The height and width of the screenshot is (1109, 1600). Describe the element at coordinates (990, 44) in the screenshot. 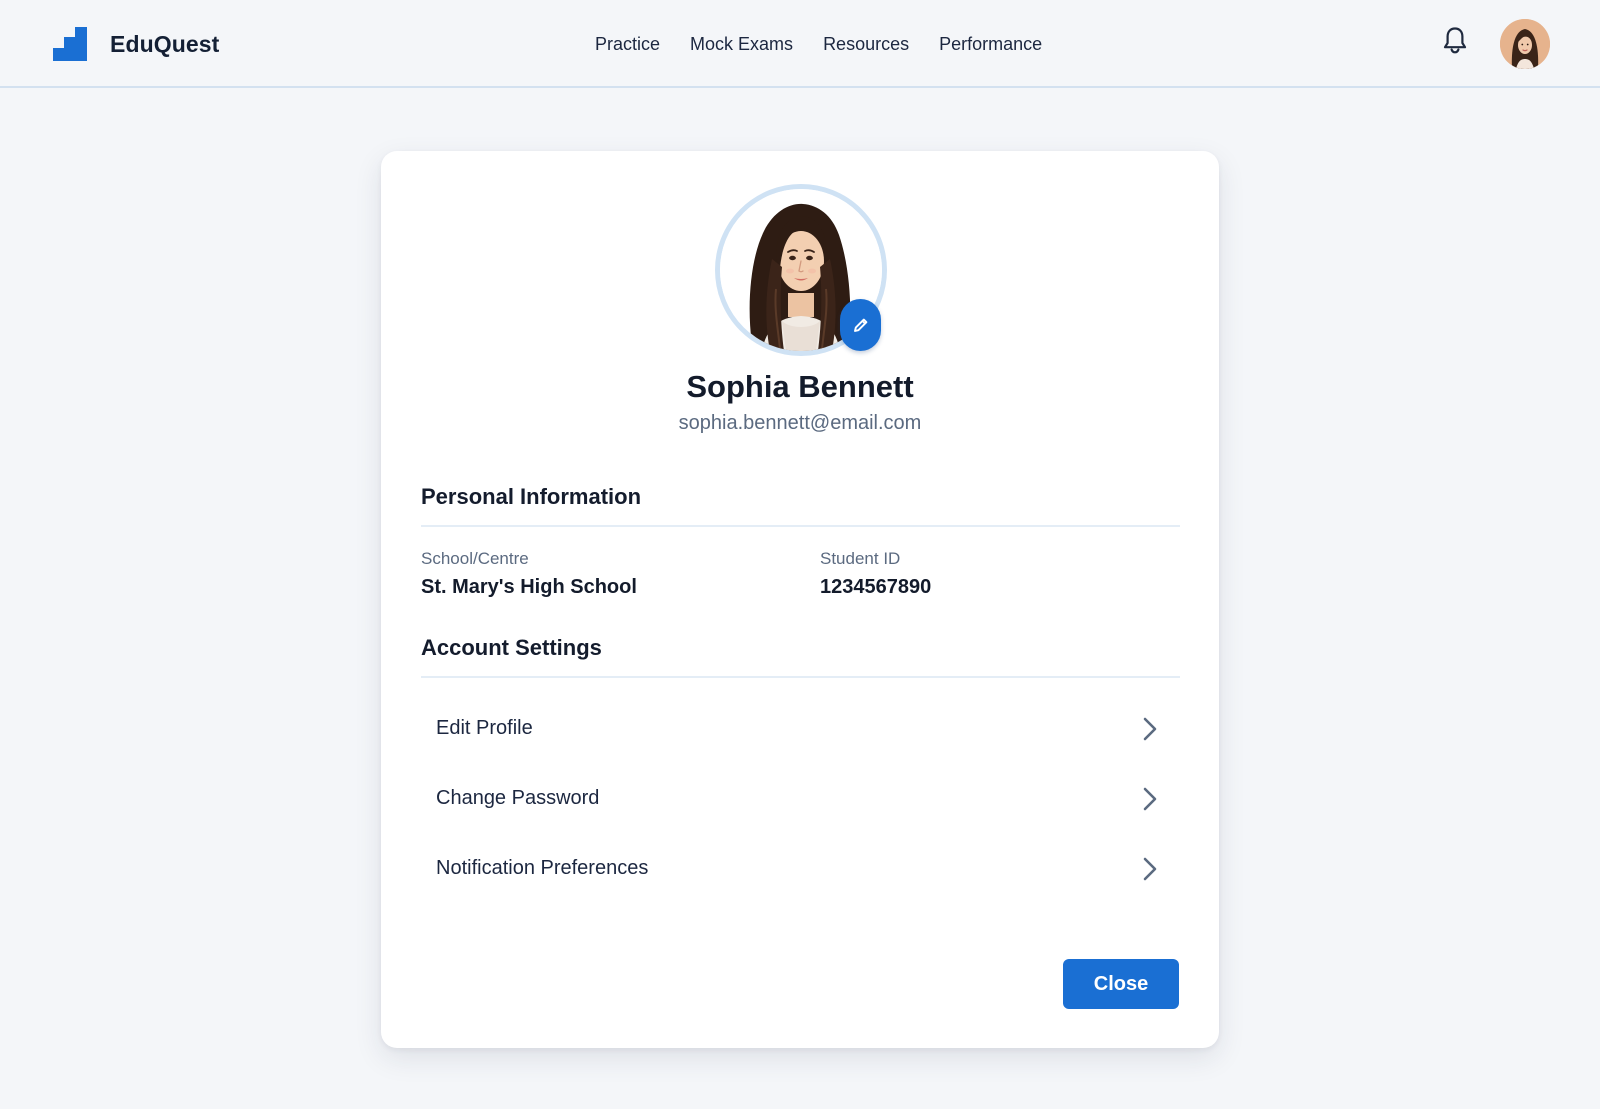

I see `nav-item-performance: Performance` at that location.